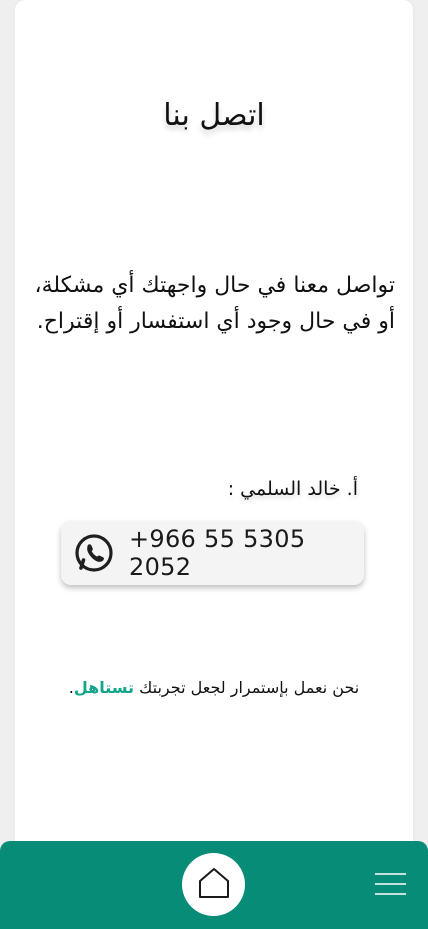 The height and width of the screenshot is (929, 428). Describe the element at coordinates (215, 321) in the screenshot. I see `intro-line-2: أو في حال وجود أي استفسار أو إقتراح.` at that location.